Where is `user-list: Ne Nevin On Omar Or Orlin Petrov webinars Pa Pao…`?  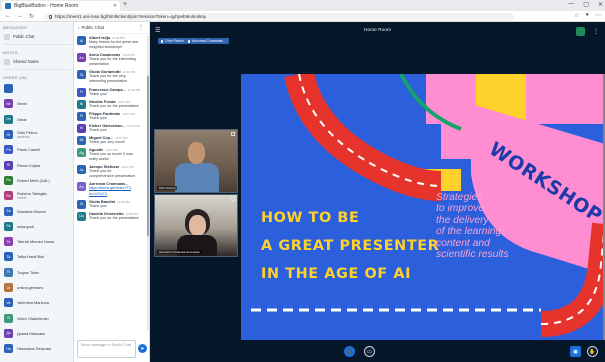 user-list: Ne Nevin On Omar Or Orlin Petrov webinars Pa Pao… is located at coordinates (36, 218).